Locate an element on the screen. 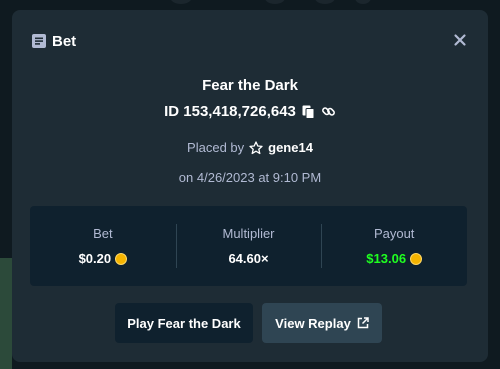 This screenshot has height=369, width=500. background-game-art is located at coordinates (6, 313).